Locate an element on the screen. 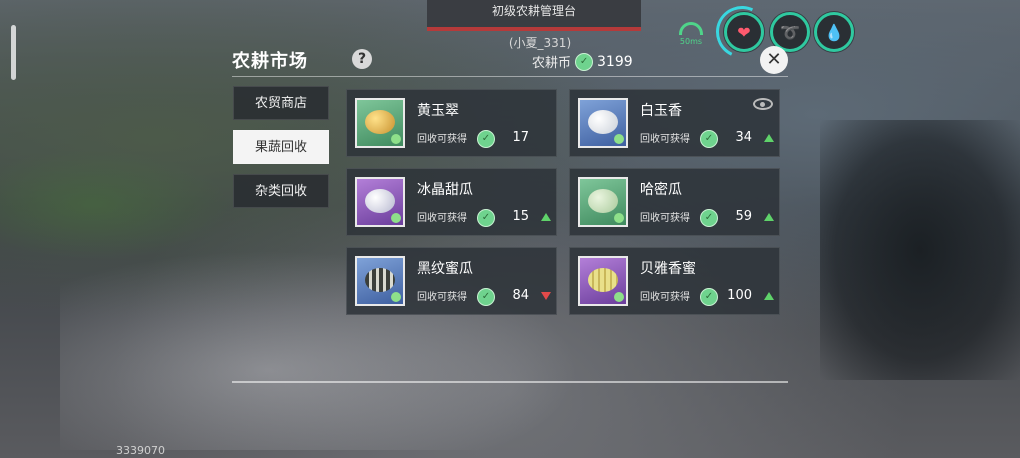 This screenshot has width=1020, height=458. currency-label: 农耕币 is located at coordinates (552, 63).